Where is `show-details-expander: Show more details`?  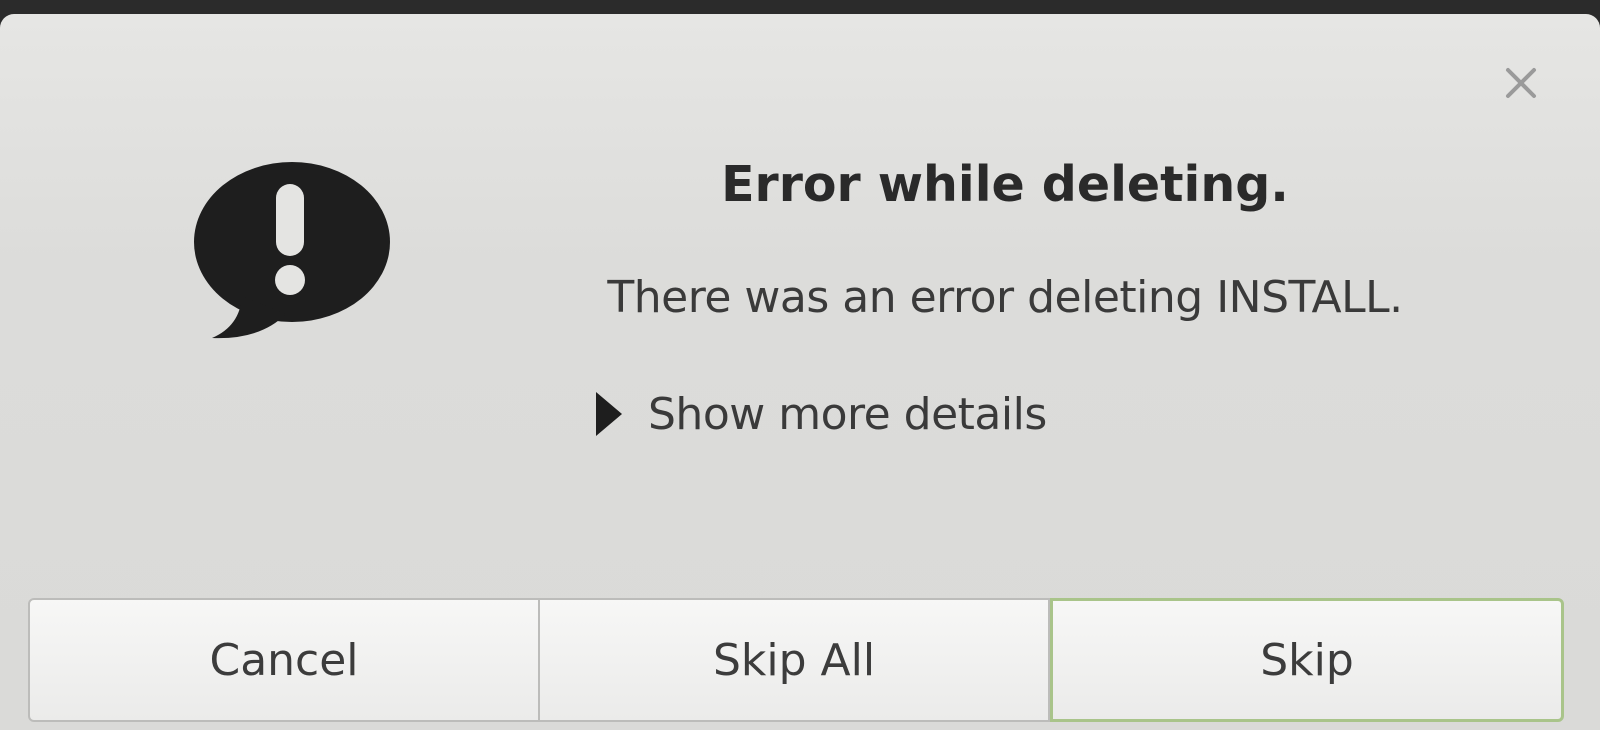 show-details-expander: Show more details is located at coordinates (821, 414).